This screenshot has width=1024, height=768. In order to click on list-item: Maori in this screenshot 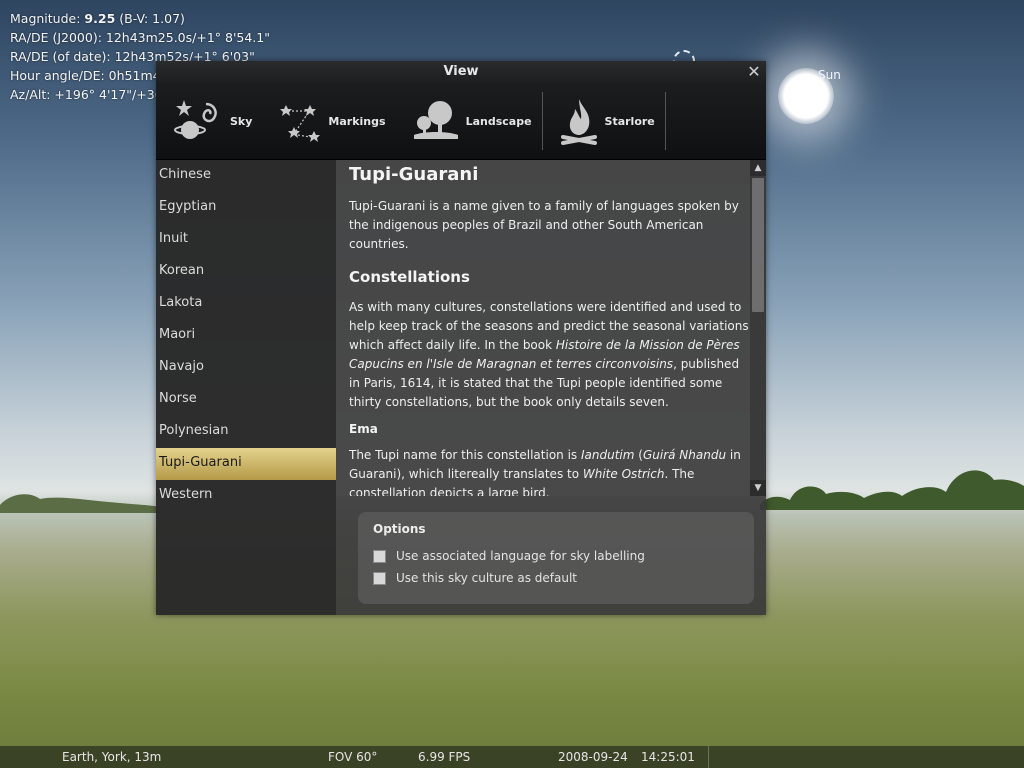, I will do `click(246, 336)`.